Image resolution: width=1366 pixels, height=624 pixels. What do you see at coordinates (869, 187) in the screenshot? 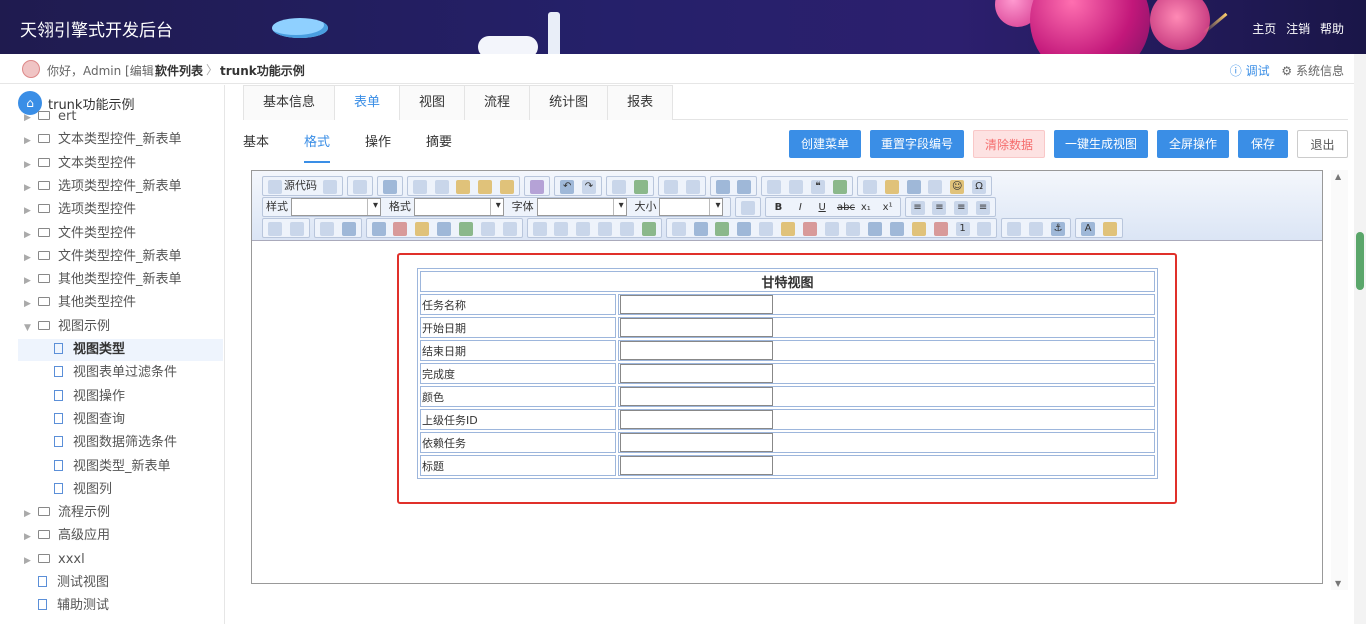
I see `image-icon` at bounding box center [869, 187].